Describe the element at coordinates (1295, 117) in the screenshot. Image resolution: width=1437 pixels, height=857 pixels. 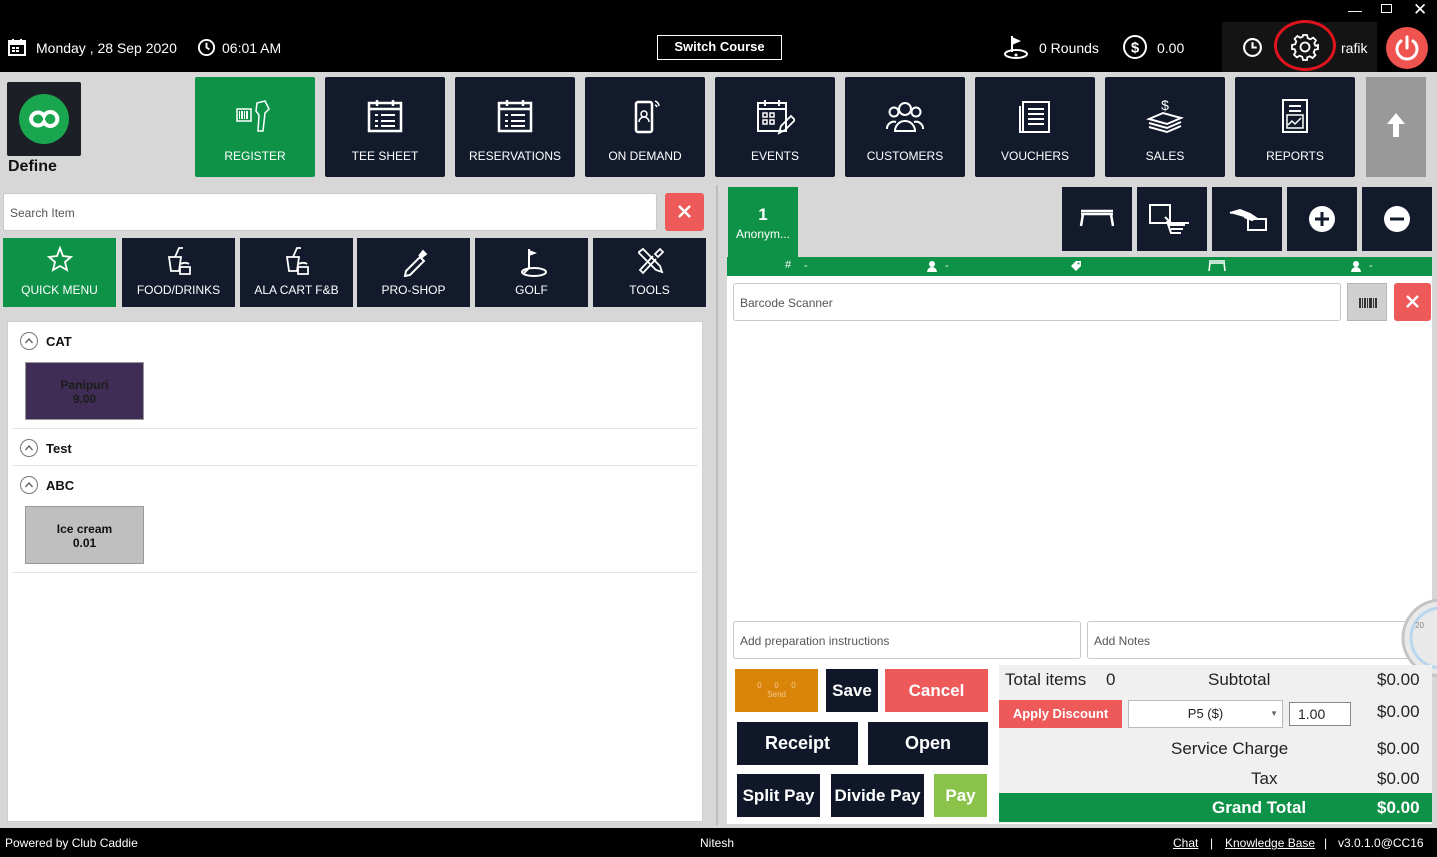
I see `report-icon` at that location.